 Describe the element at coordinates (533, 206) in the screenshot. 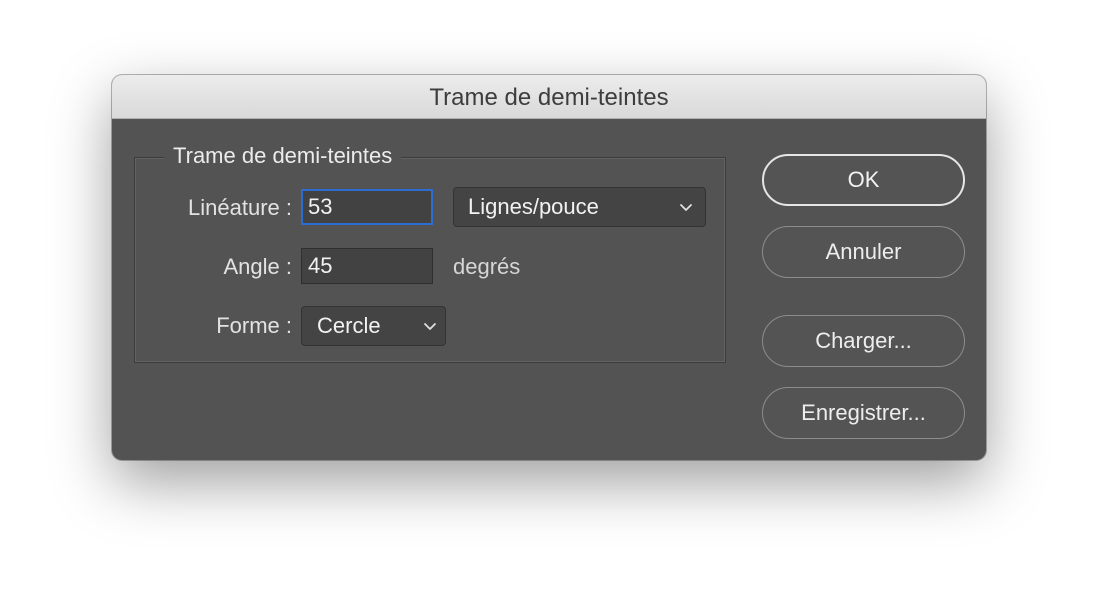

I see `lineature-unit-value: Lignes/pouce` at that location.